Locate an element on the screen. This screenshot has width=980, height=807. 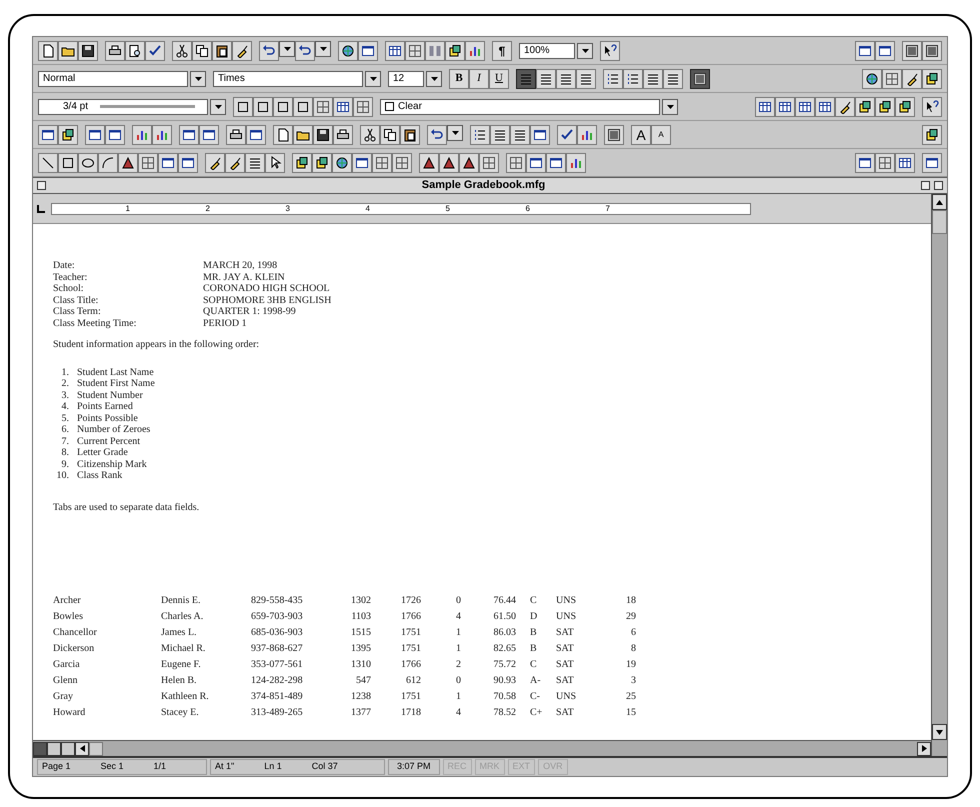
pilcrow-button: ¶ is located at coordinates (502, 50).